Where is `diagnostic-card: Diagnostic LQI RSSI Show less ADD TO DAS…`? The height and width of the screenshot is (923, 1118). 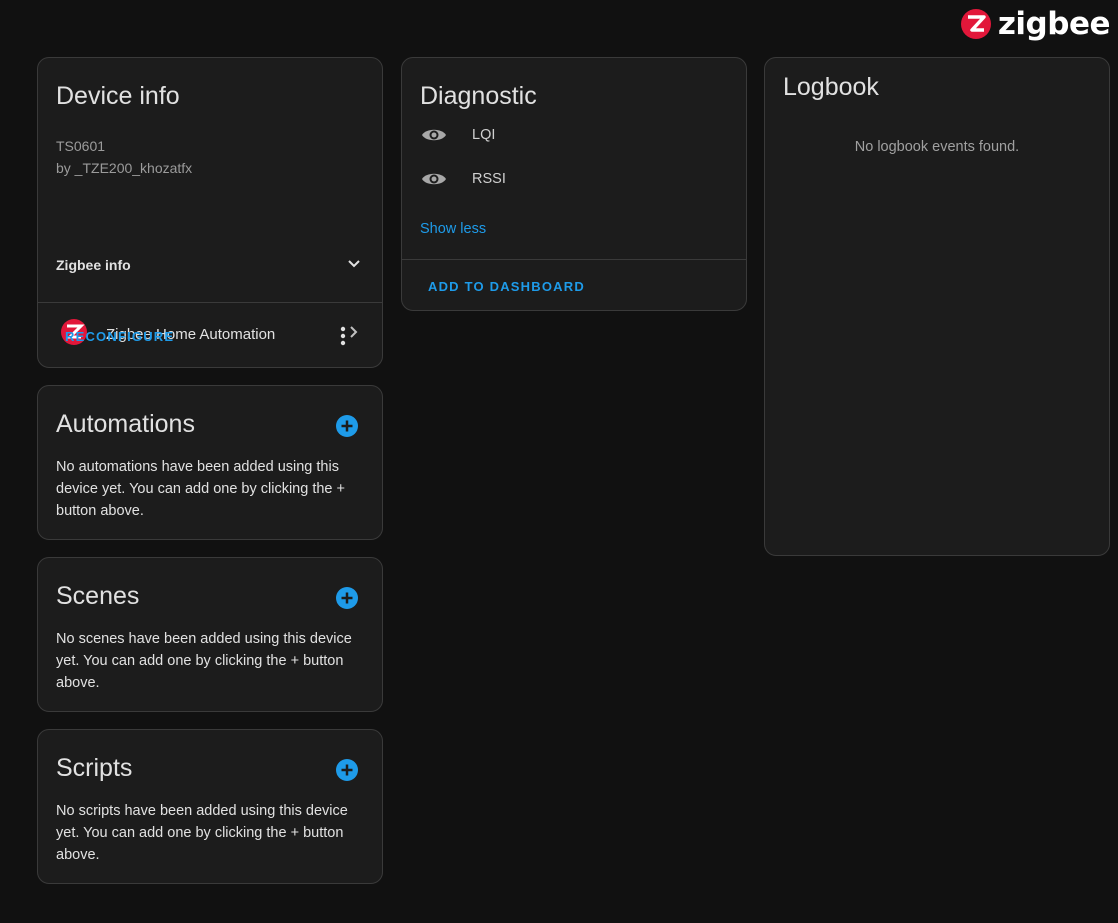 diagnostic-card: Diagnostic LQI RSSI Show less ADD TO DAS… is located at coordinates (574, 184).